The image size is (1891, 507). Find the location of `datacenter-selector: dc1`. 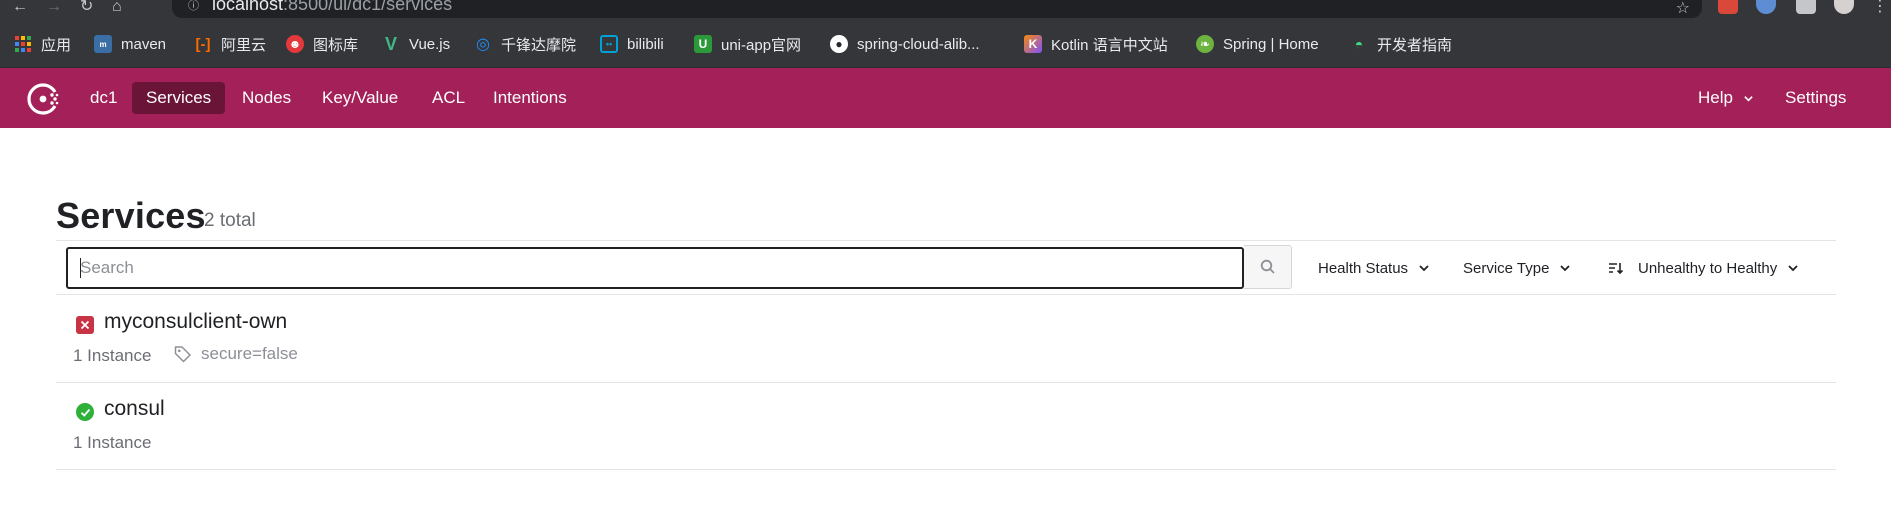

datacenter-selector: dc1 is located at coordinates (103, 98).